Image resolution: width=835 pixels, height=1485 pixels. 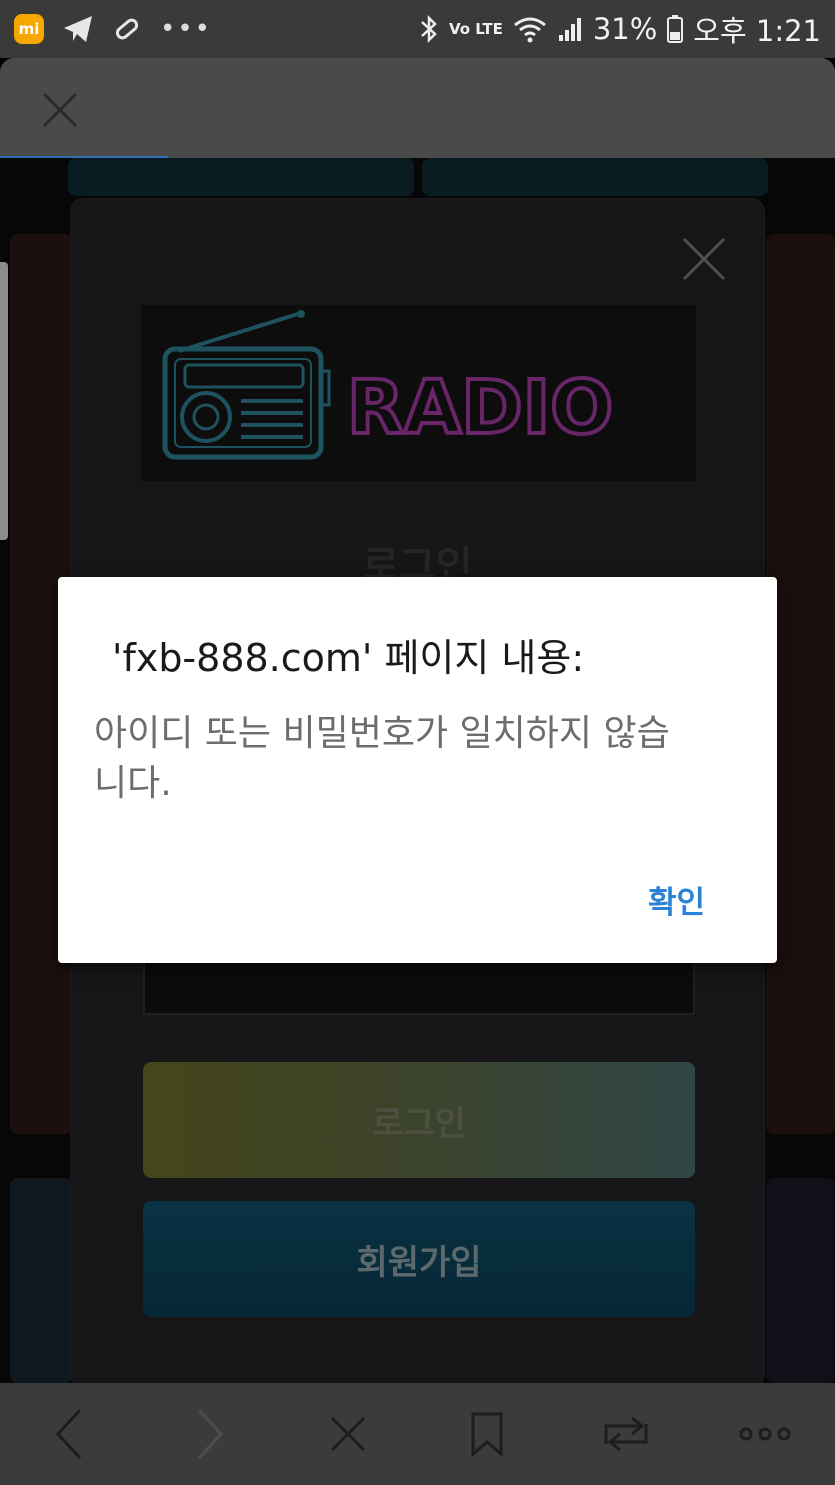 I want to click on status-bar: mi ••• Vo LTE 31% 오후 1:21, so click(x=417, y=29).